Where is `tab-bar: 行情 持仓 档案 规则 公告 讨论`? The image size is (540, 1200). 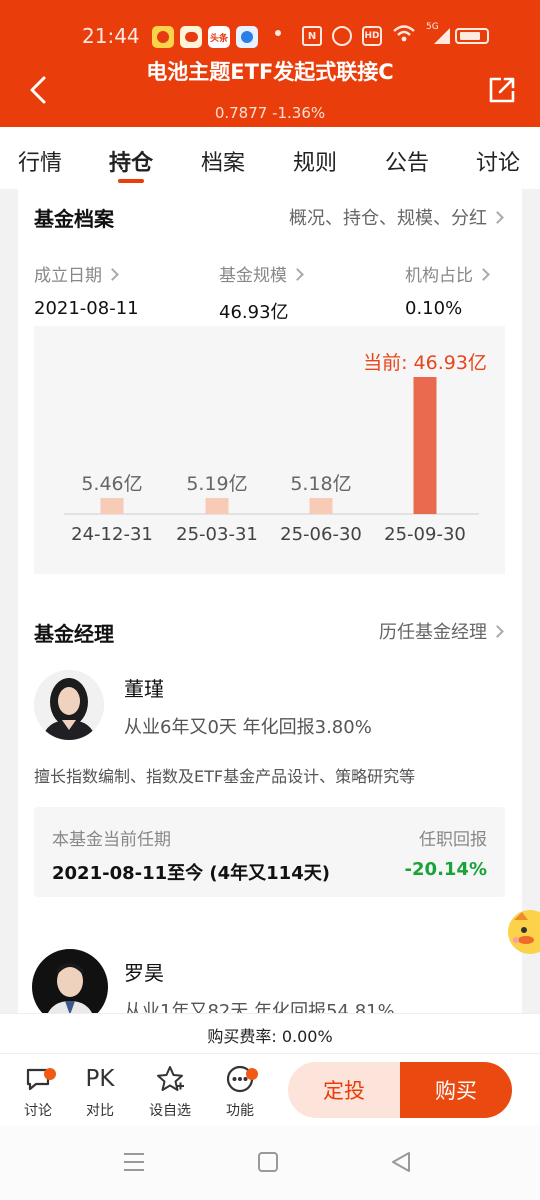 tab-bar: 行情 持仓 档案 规则 公告 讨论 is located at coordinates (270, 158).